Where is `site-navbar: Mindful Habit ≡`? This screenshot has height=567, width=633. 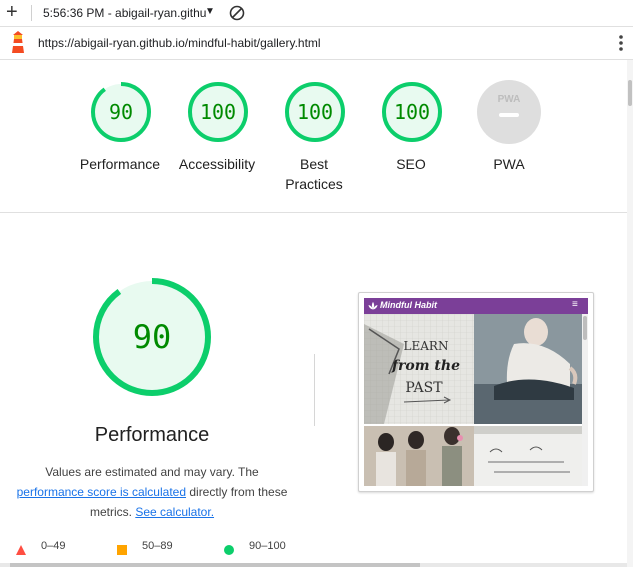 site-navbar: Mindful Habit ≡ is located at coordinates (476, 306).